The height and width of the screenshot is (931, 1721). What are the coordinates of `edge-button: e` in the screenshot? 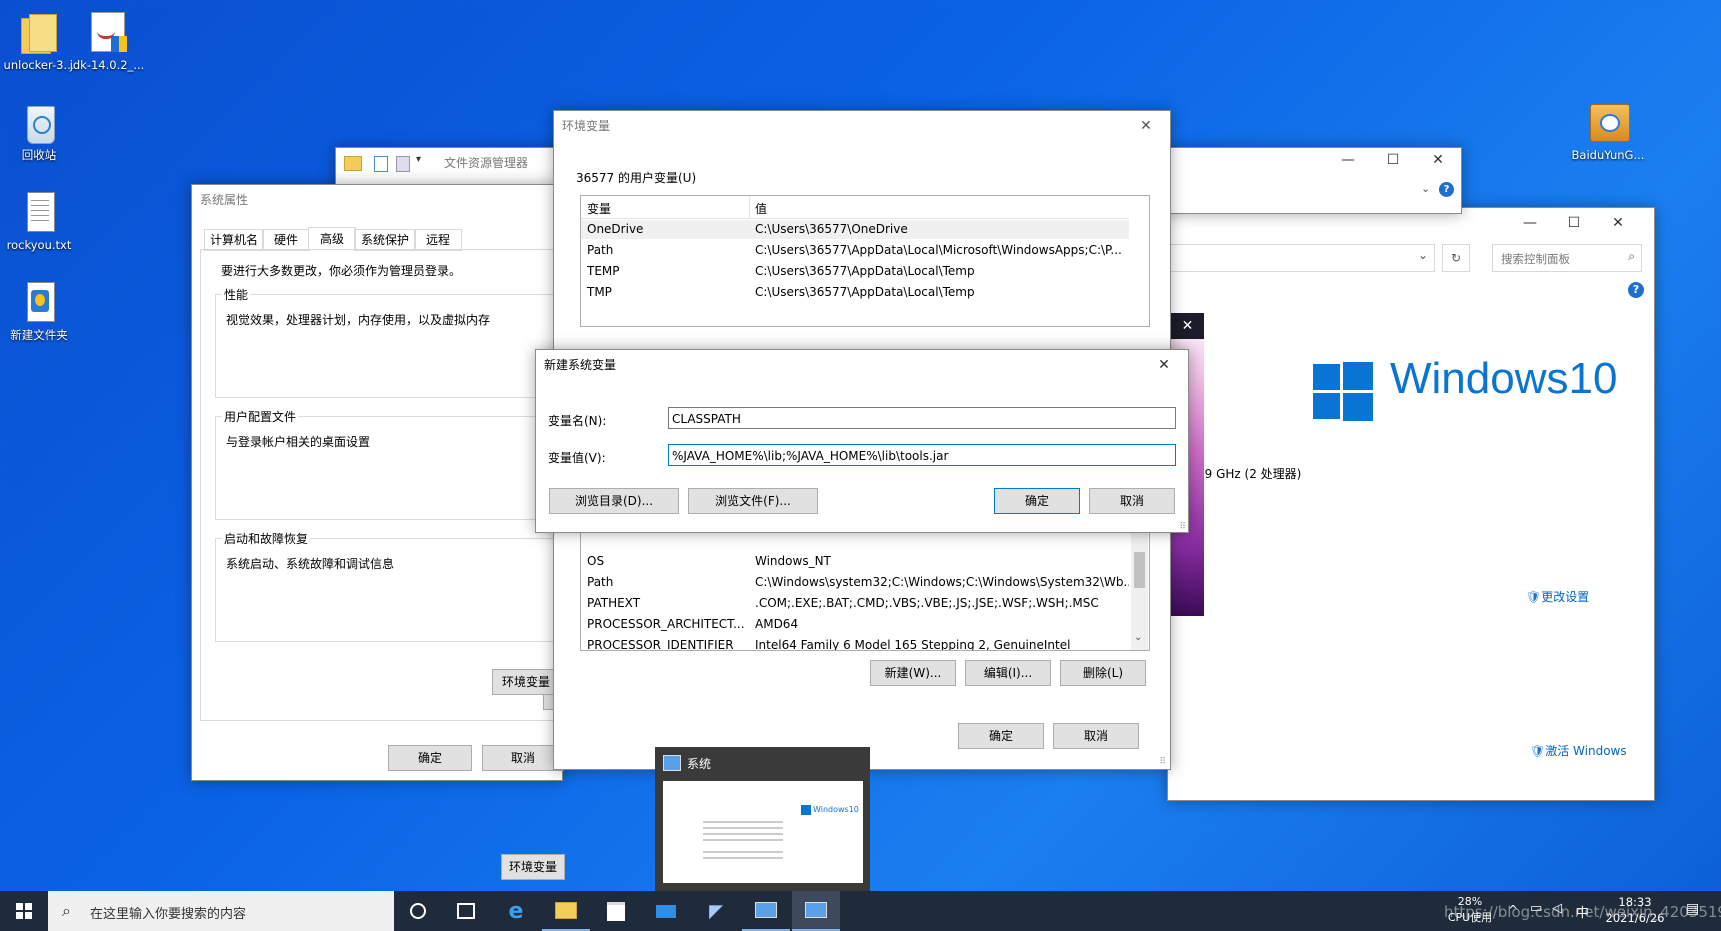 It's located at (516, 911).